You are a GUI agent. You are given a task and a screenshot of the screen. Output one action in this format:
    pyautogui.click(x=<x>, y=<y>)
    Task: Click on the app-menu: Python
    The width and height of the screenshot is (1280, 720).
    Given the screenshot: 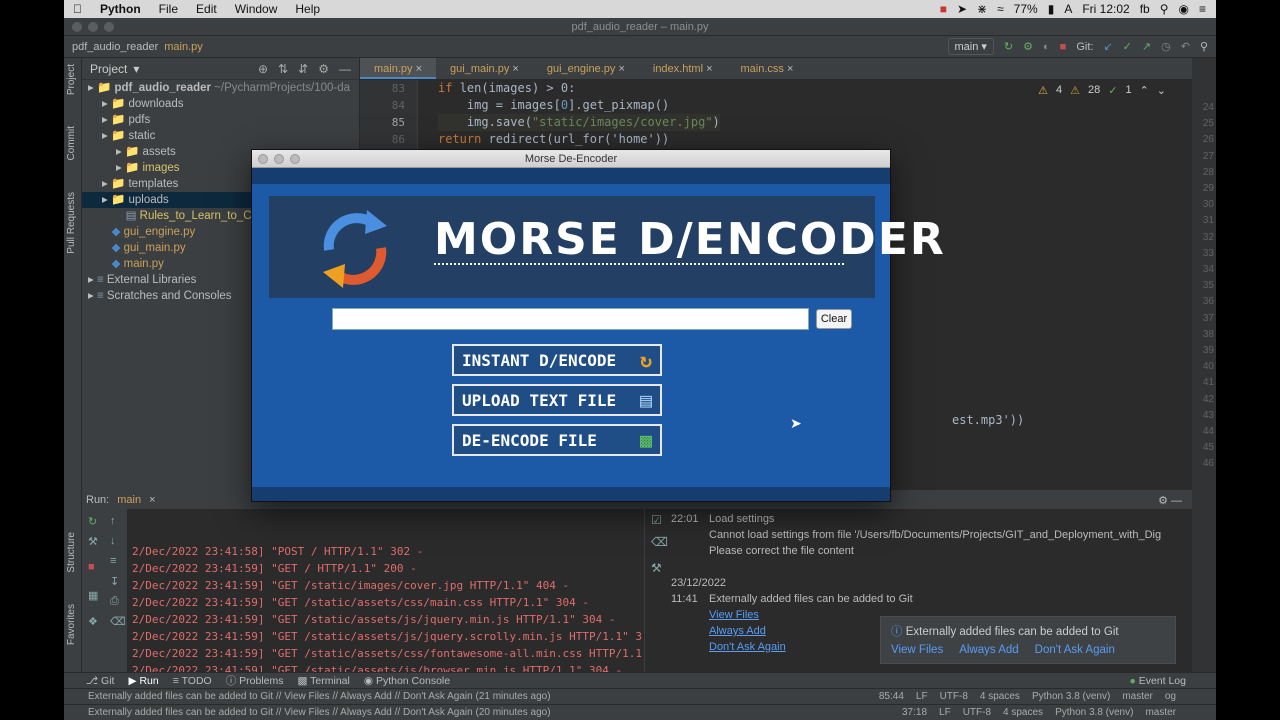 What is the action you would take?
    pyautogui.click(x=120, y=9)
    